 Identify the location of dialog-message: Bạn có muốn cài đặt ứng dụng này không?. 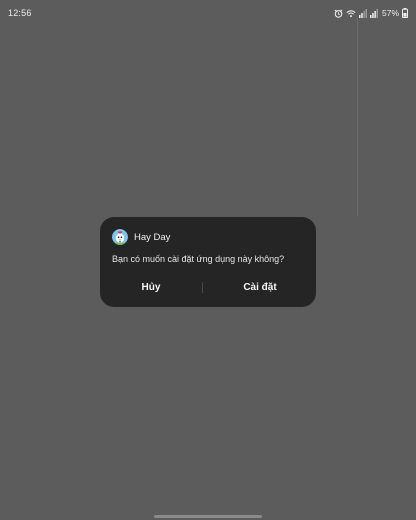
(198, 259).